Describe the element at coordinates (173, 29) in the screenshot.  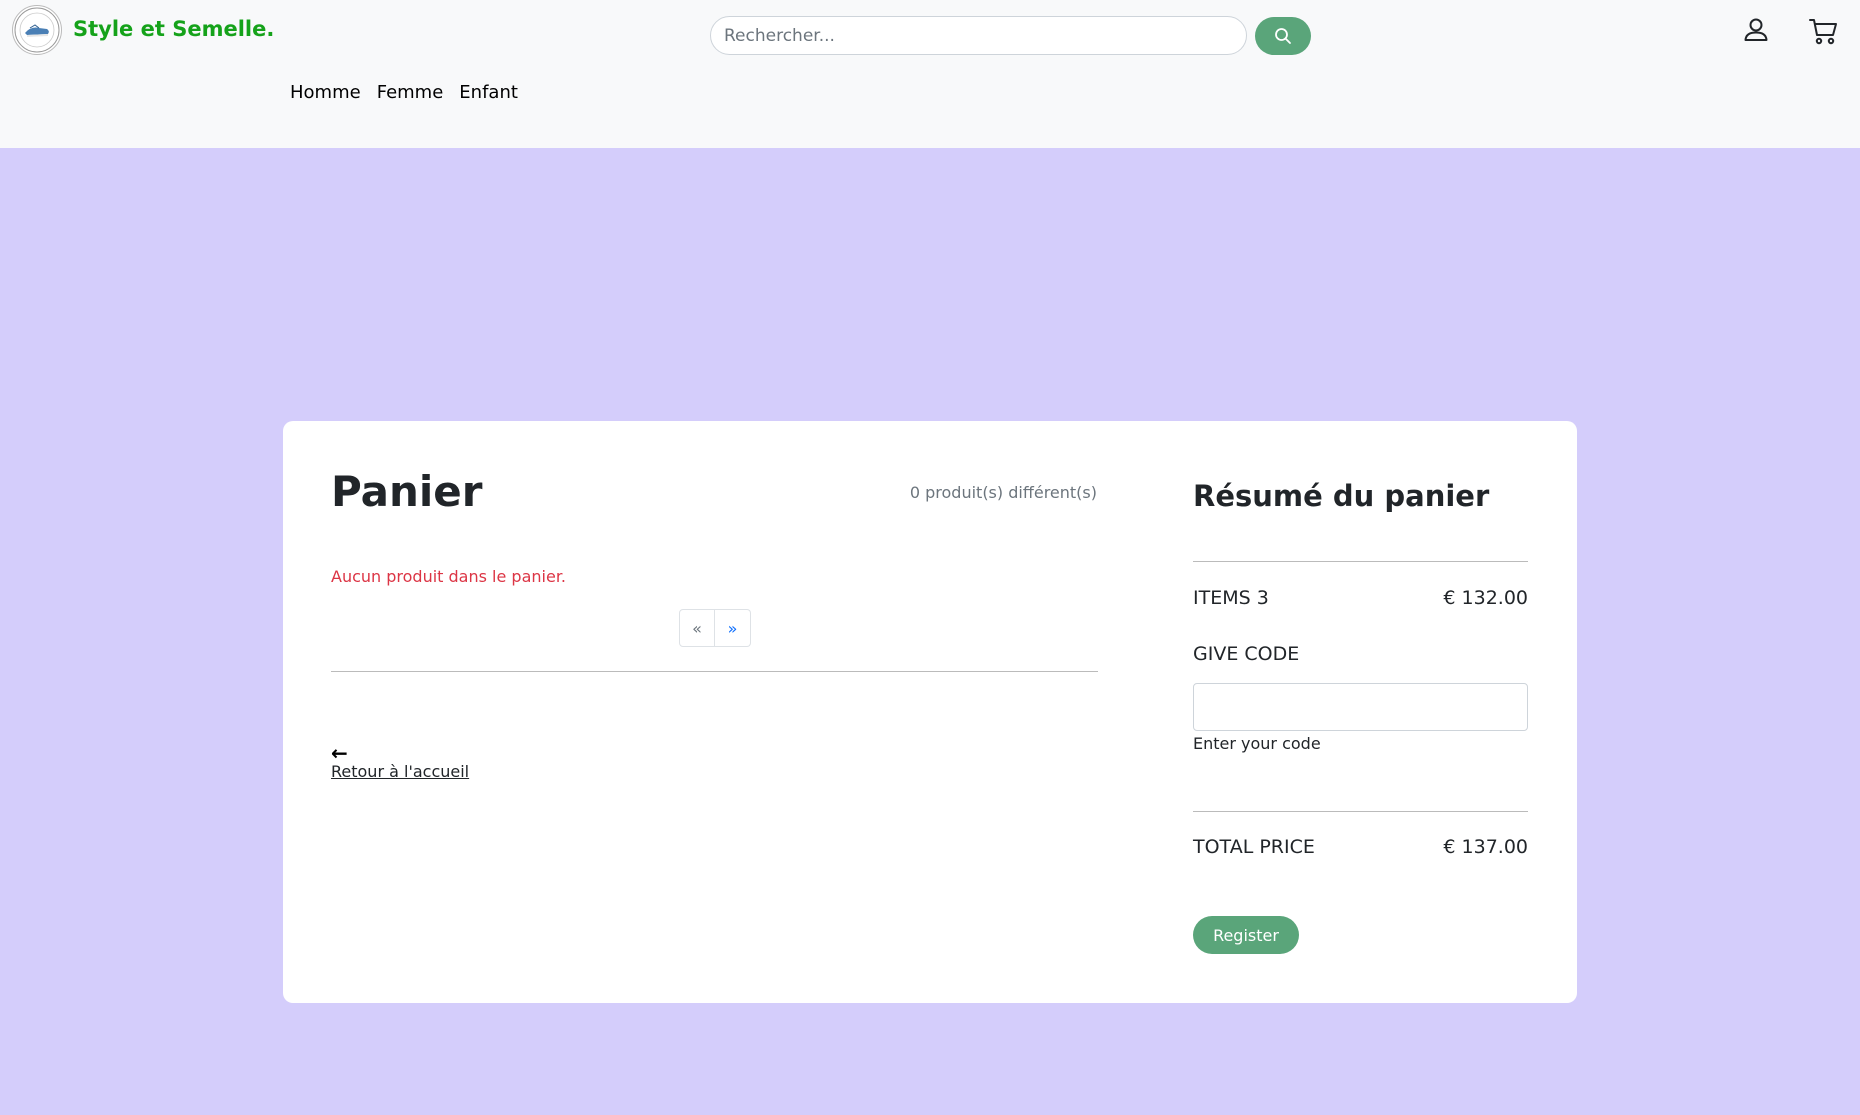
I see `brand-name: Style et Semelle.` at that location.